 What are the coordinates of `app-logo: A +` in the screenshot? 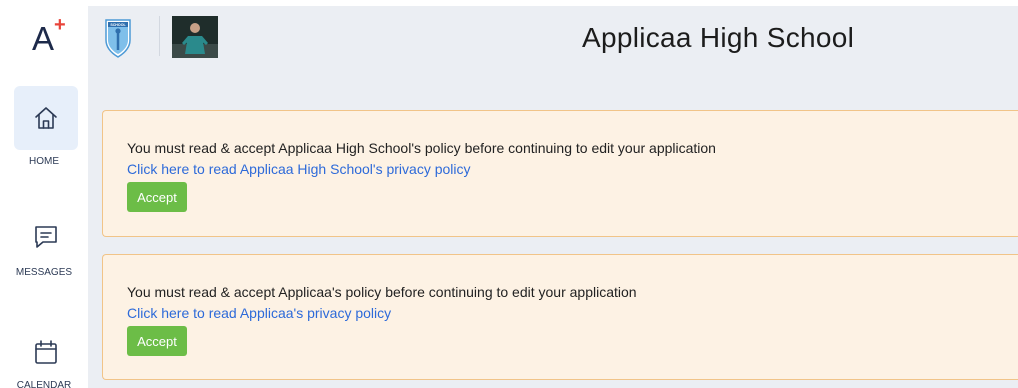 It's located at (52, 36).